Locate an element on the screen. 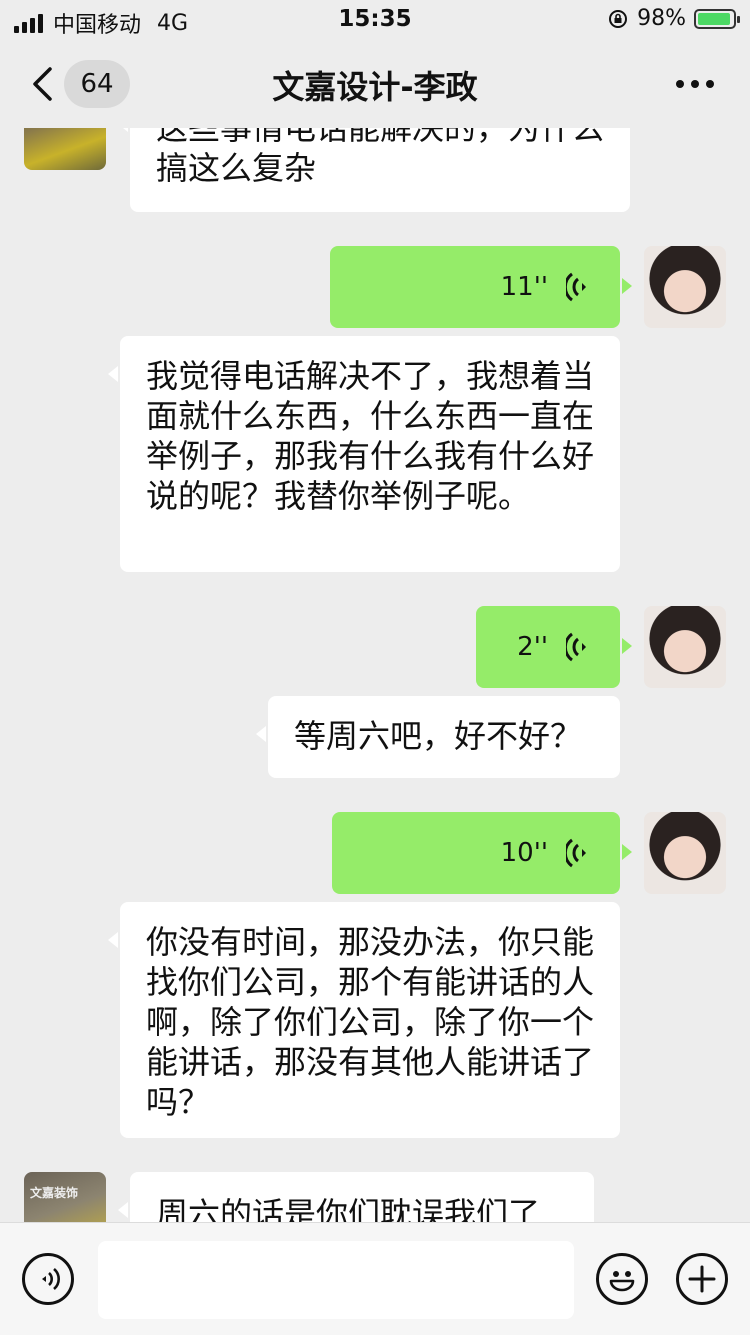 This screenshot has height=1335, width=750. message-text: 等周六吧，好不好？ is located at coordinates (438, 736).